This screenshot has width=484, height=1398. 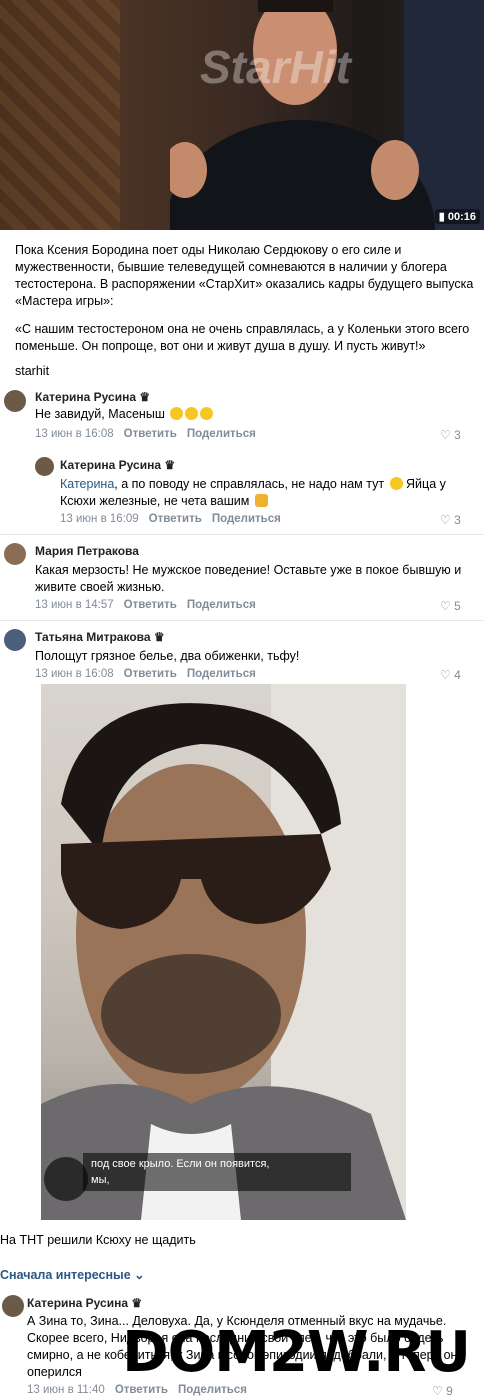 What do you see at coordinates (87, 484) in the screenshot?
I see `mention-link: Катерина` at bounding box center [87, 484].